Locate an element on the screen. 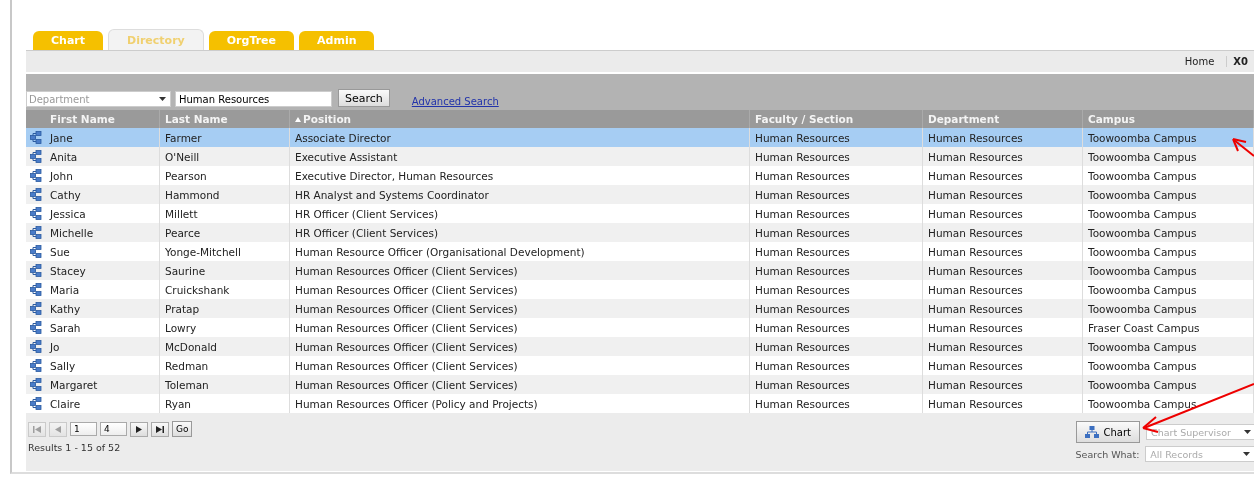 The width and height of the screenshot is (1254, 478). nav-link: X0 is located at coordinates (1240, 61).